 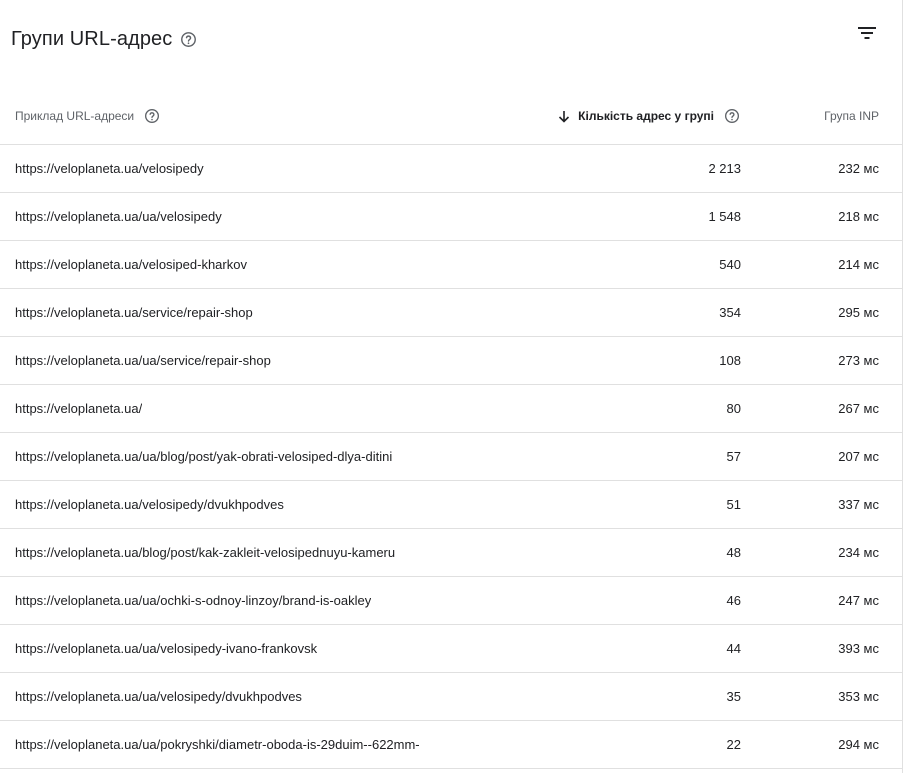 I want to click on inp-cell: 234 мс, so click(x=858, y=552).